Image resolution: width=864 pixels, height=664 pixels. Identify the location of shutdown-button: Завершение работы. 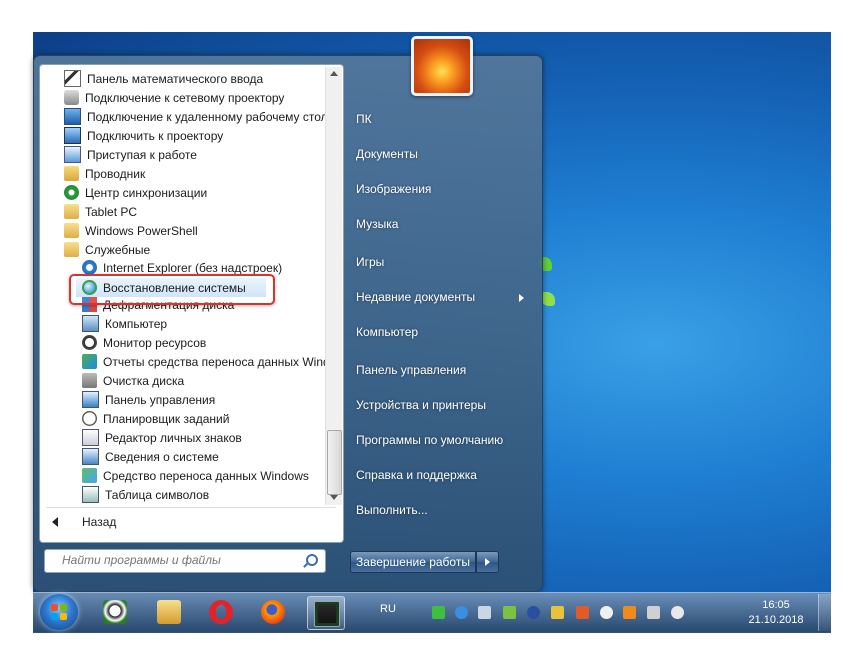
(413, 562).